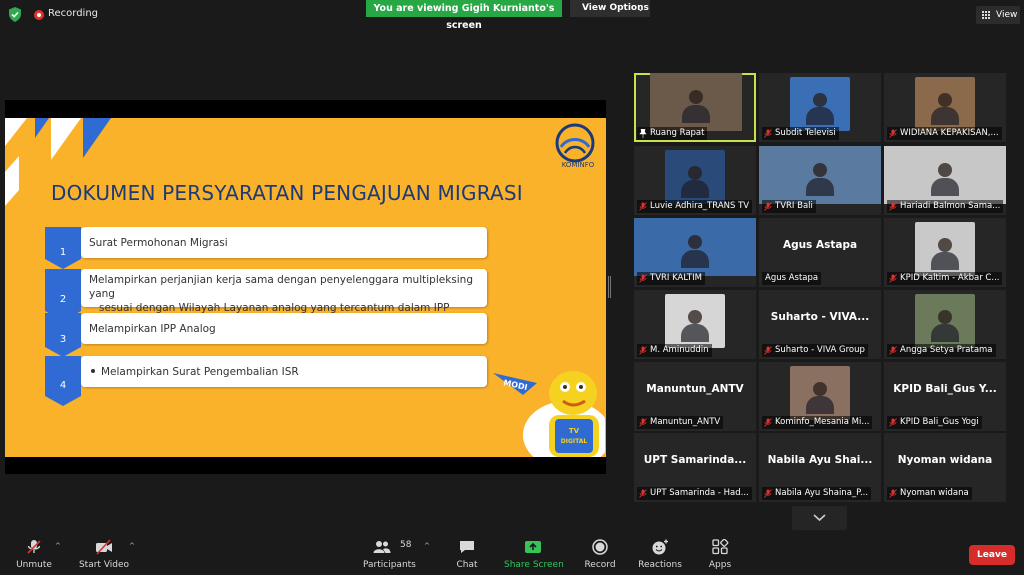 This screenshot has height=575, width=1024. I want to click on item-number-badge: 3, so click(63, 335).